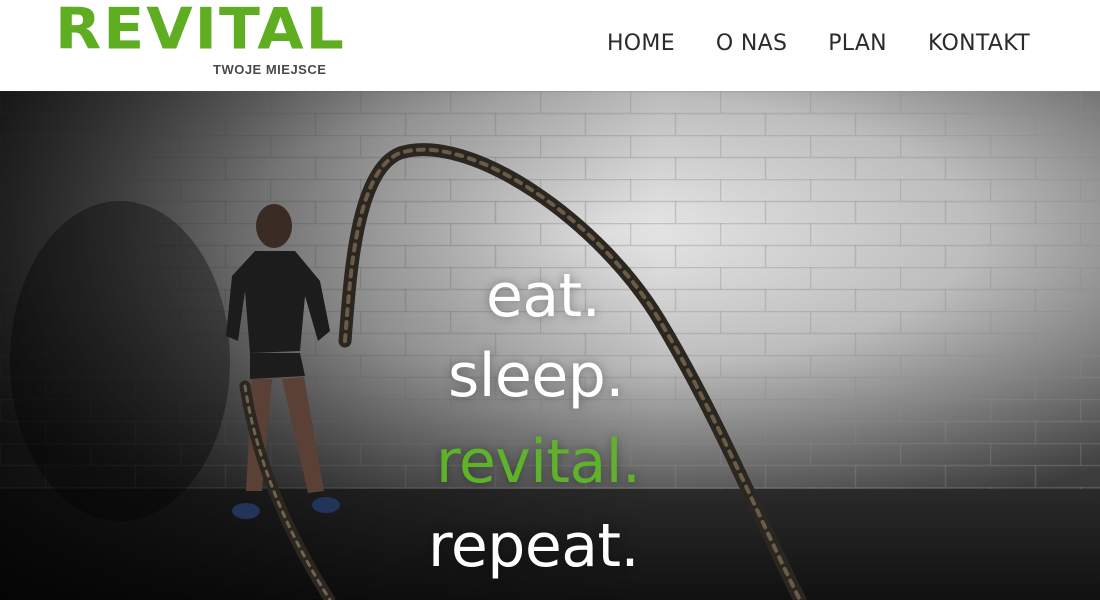  What do you see at coordinates (751, 44) in the screenshot?
I see `nav-item-o-nas: O NAS` at bounding box center [751, 44].